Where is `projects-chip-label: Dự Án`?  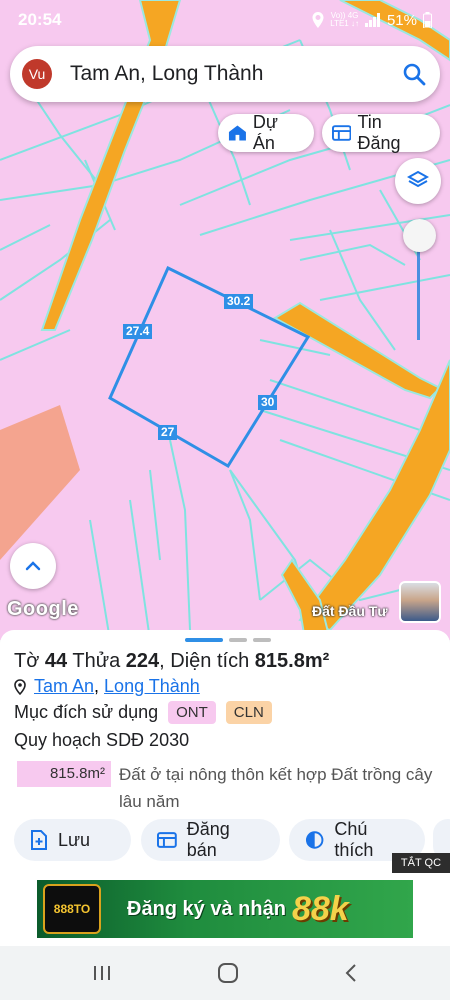 projects-chip-label: Dự Án is located at coordinates (265, 132).